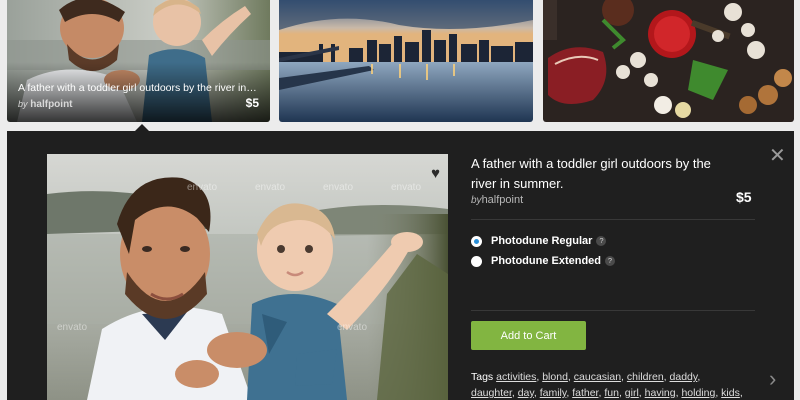  What do you see at coordinates (585, 393) in the screenshot?
I see `tag-link: father` at bounding box center [585, 393].